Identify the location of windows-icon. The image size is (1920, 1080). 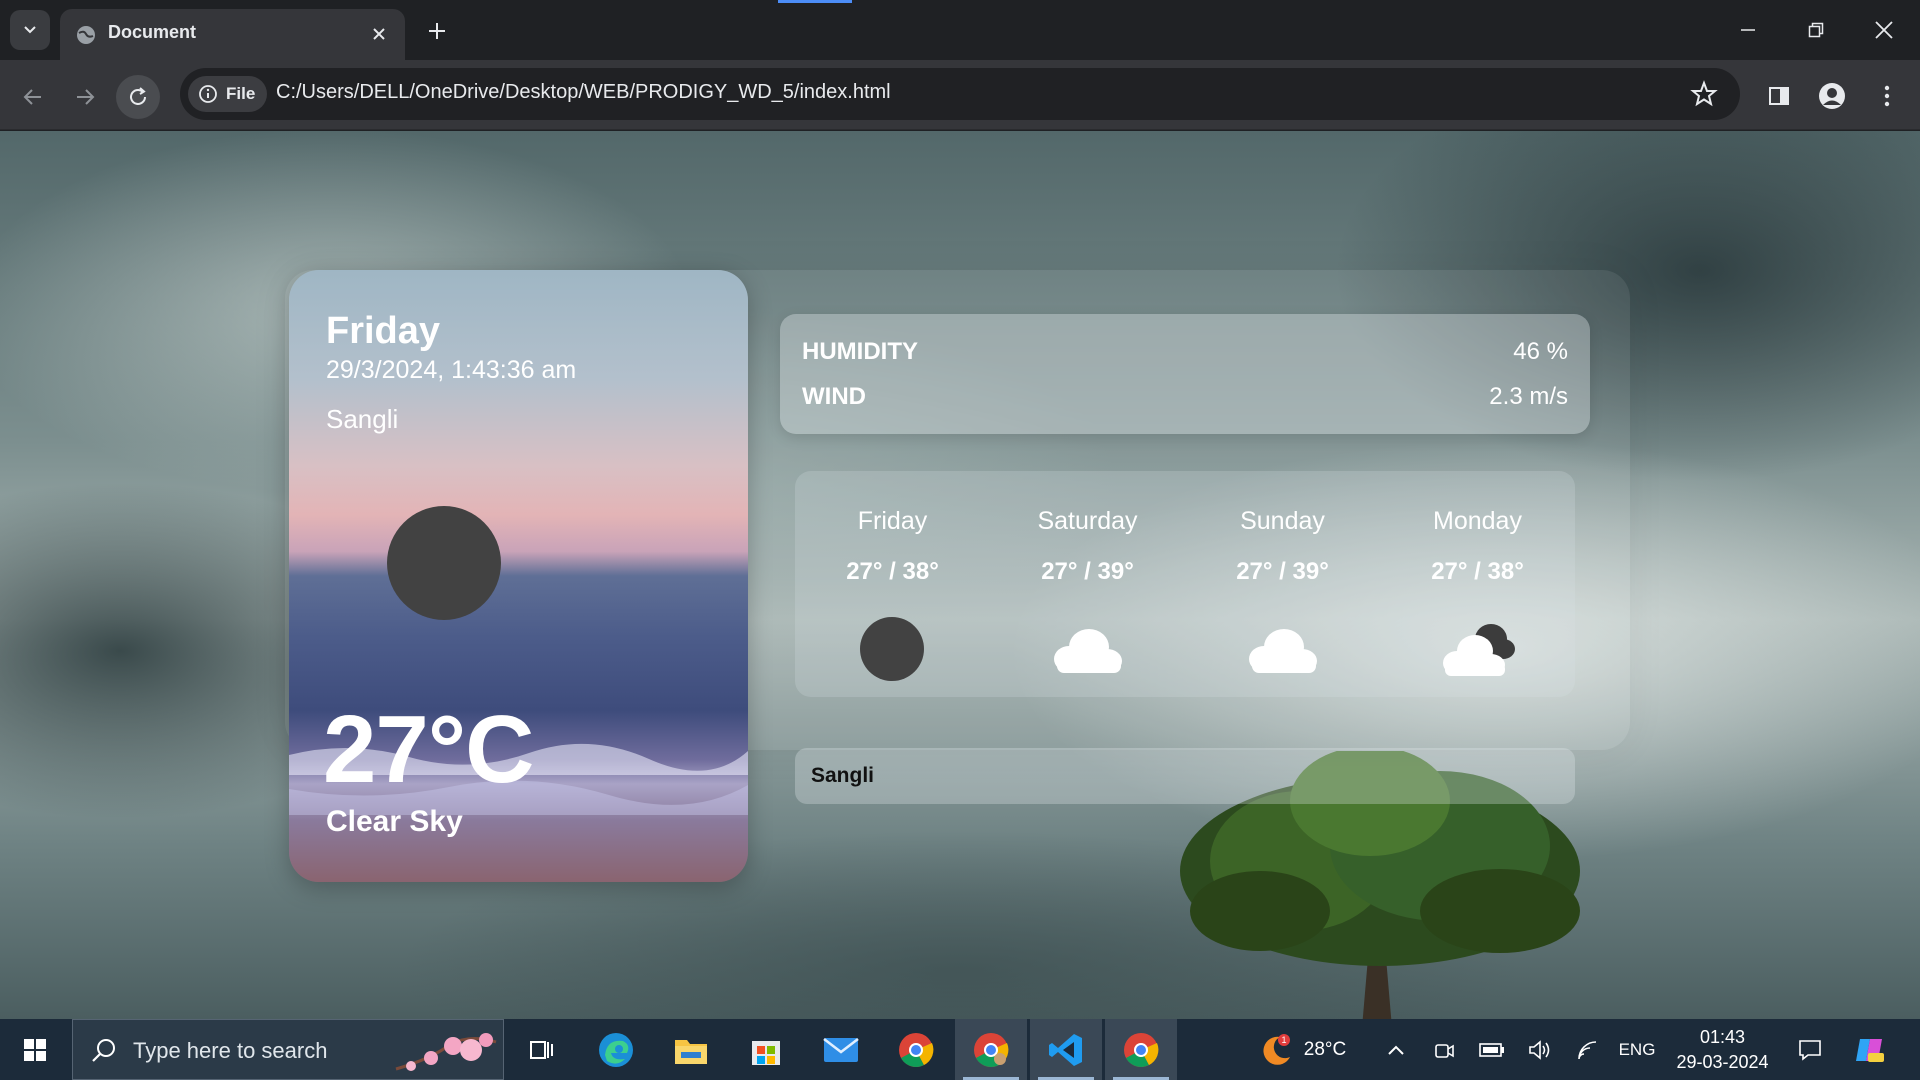
(35, 1049).